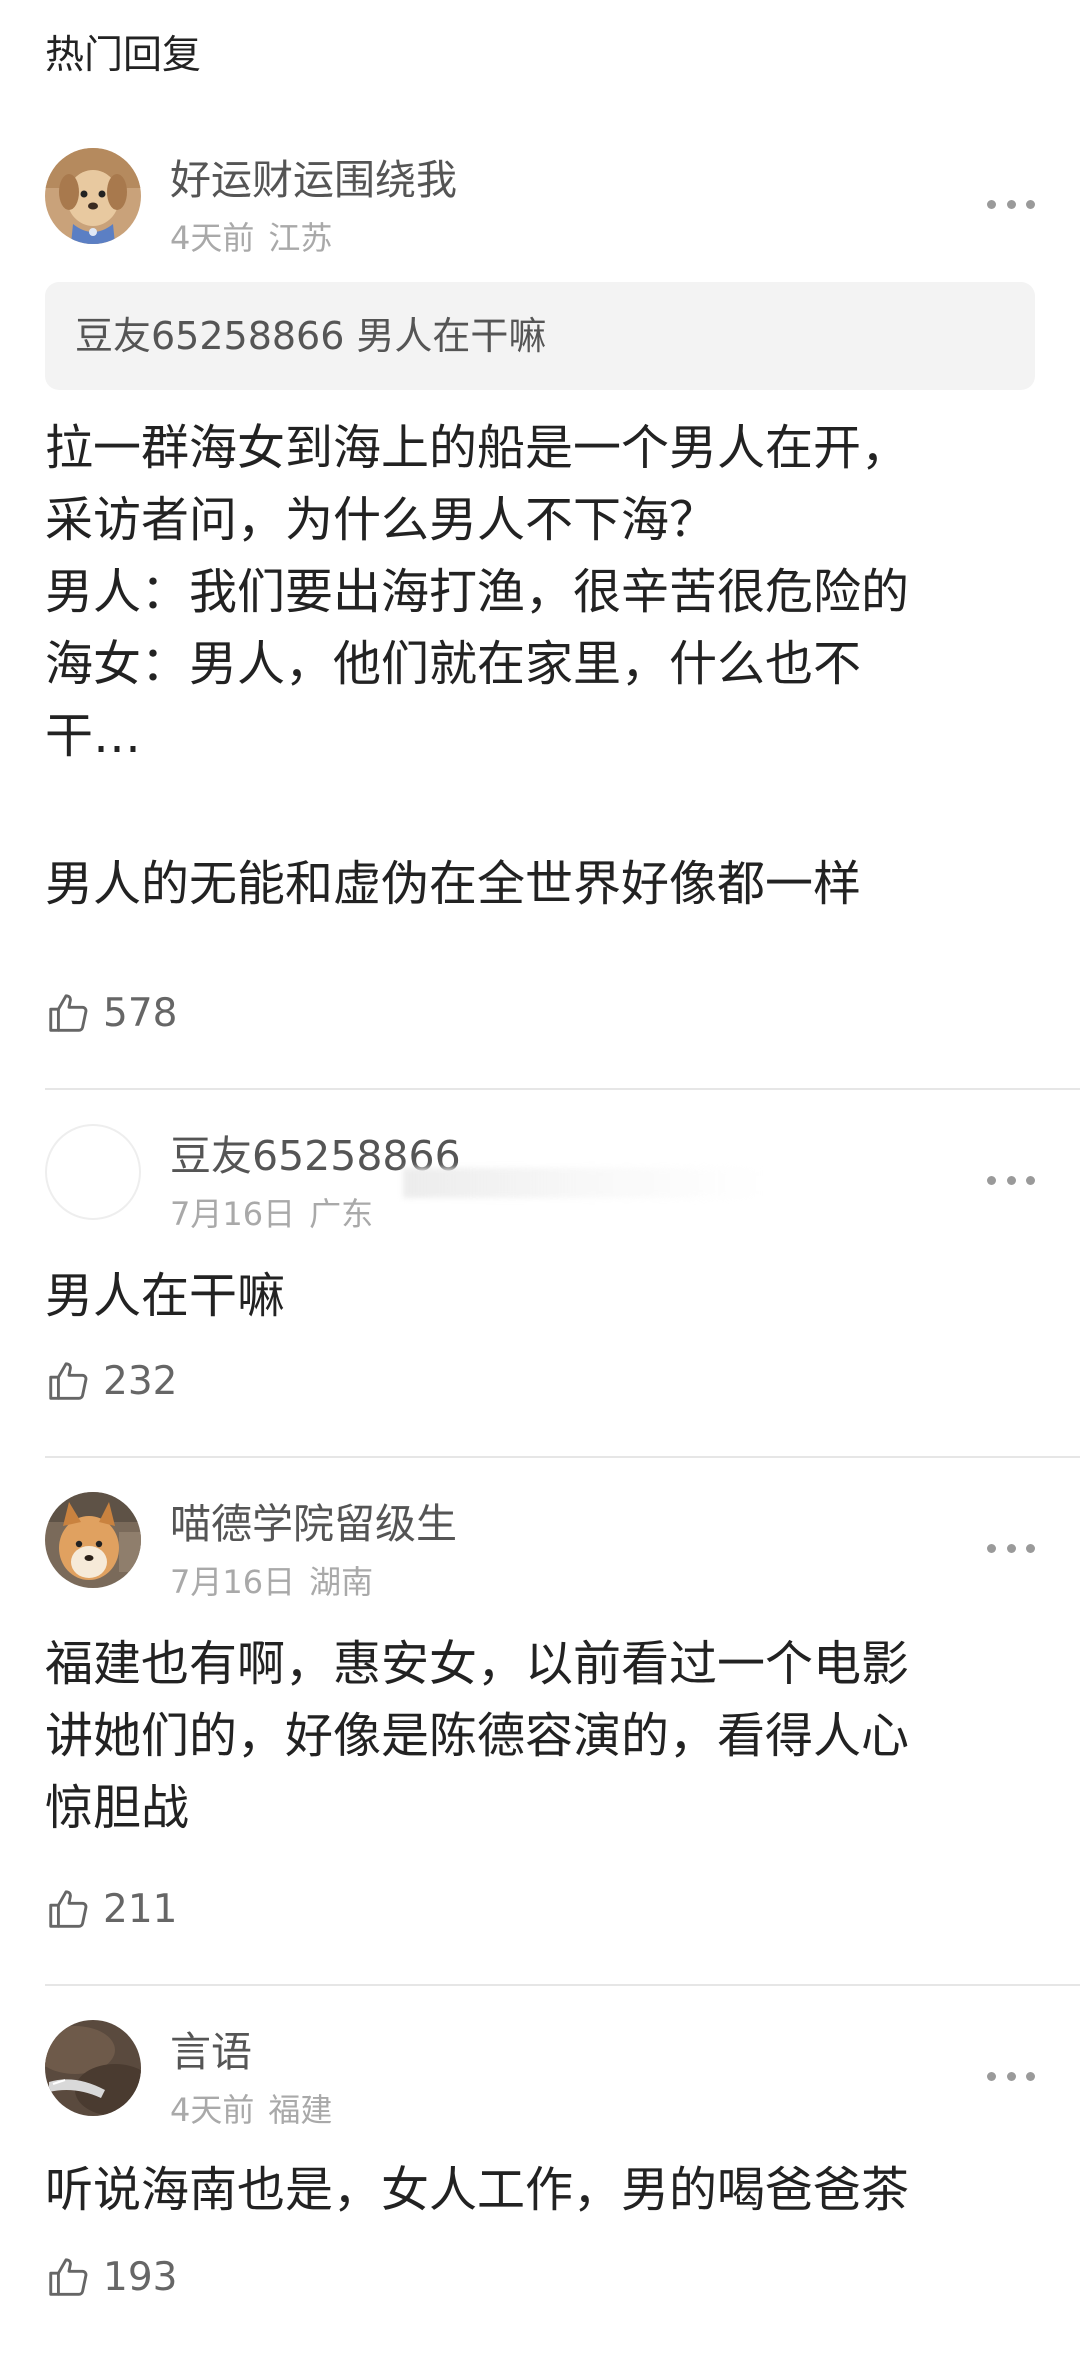  What do you see at coordinates (341, 1214) in the screenshot?
I see `post-location: 广东` at bounding box center [341, 1214].